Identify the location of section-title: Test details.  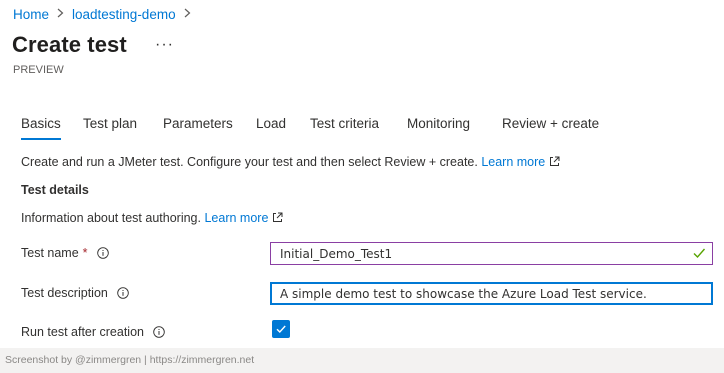
(55, 190).